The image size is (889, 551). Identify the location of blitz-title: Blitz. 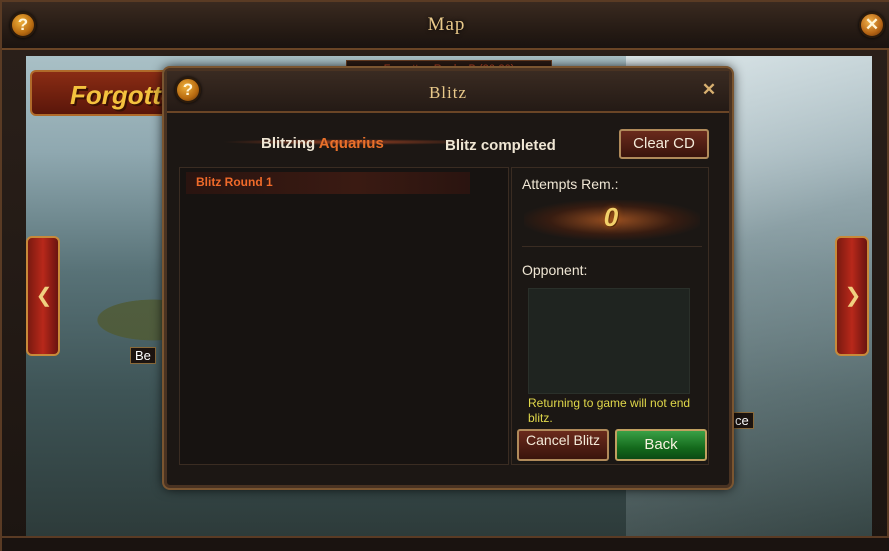
(448, 92).